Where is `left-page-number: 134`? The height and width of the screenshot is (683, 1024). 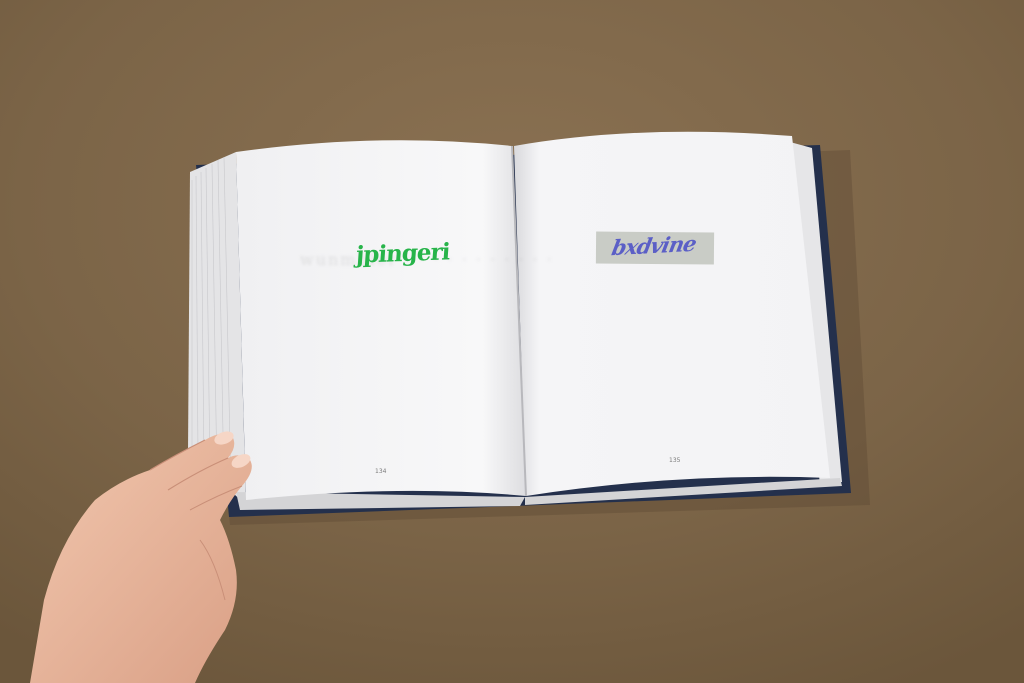
left-page-number: 134 is located at coordinates (381, 471).